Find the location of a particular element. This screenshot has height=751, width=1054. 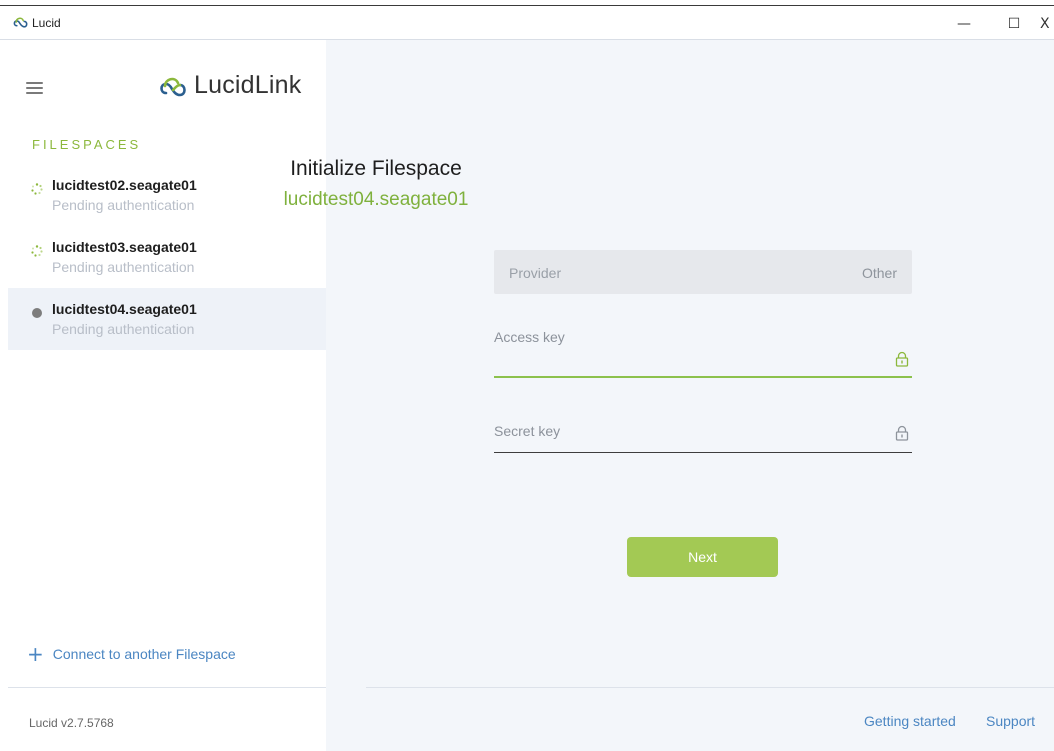

lucidlink-logo-icon is located at coordinates (173, 86).